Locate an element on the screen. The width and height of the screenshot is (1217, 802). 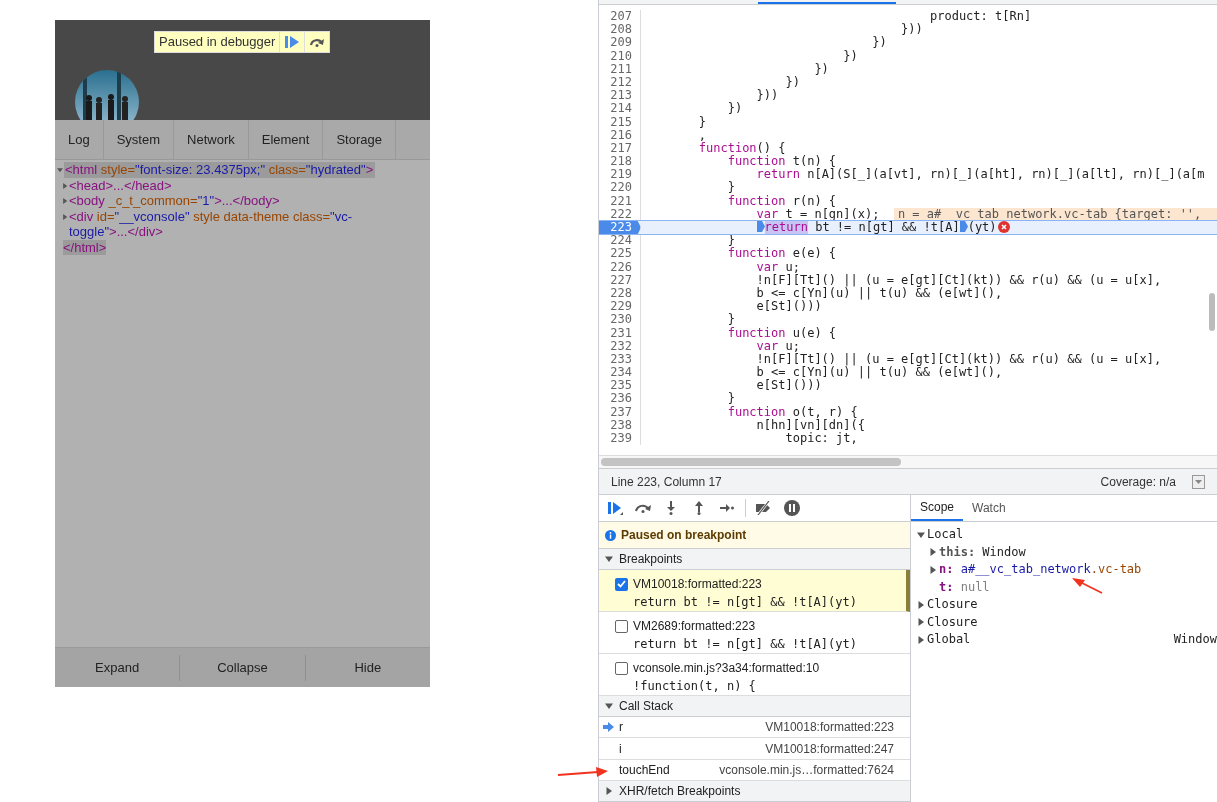
scope-variable: t: null is located at coordinates (964, 587).